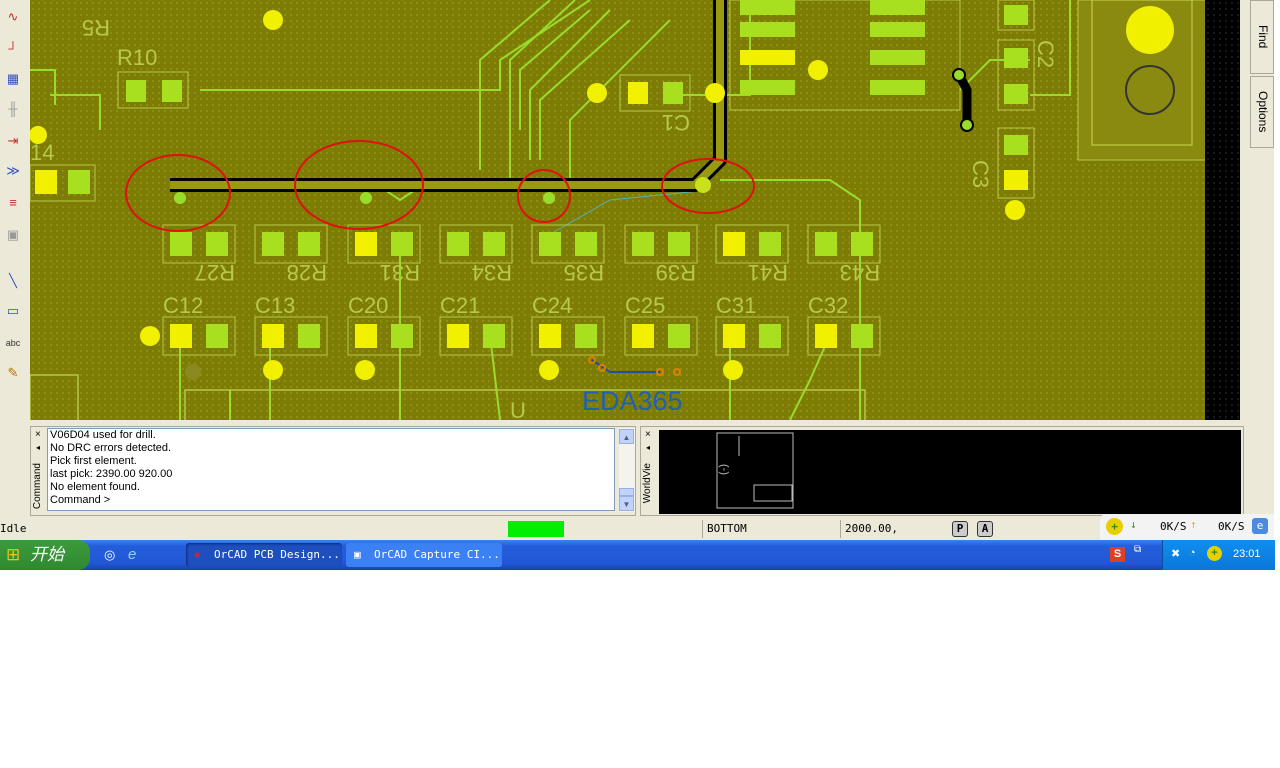 The height and width of the screenshot is (768, 1280). Describe the element at coordinates (895, 536) in the screenshot. I see `cursor-coordinates: 2000.00, 1080.00` at that location.